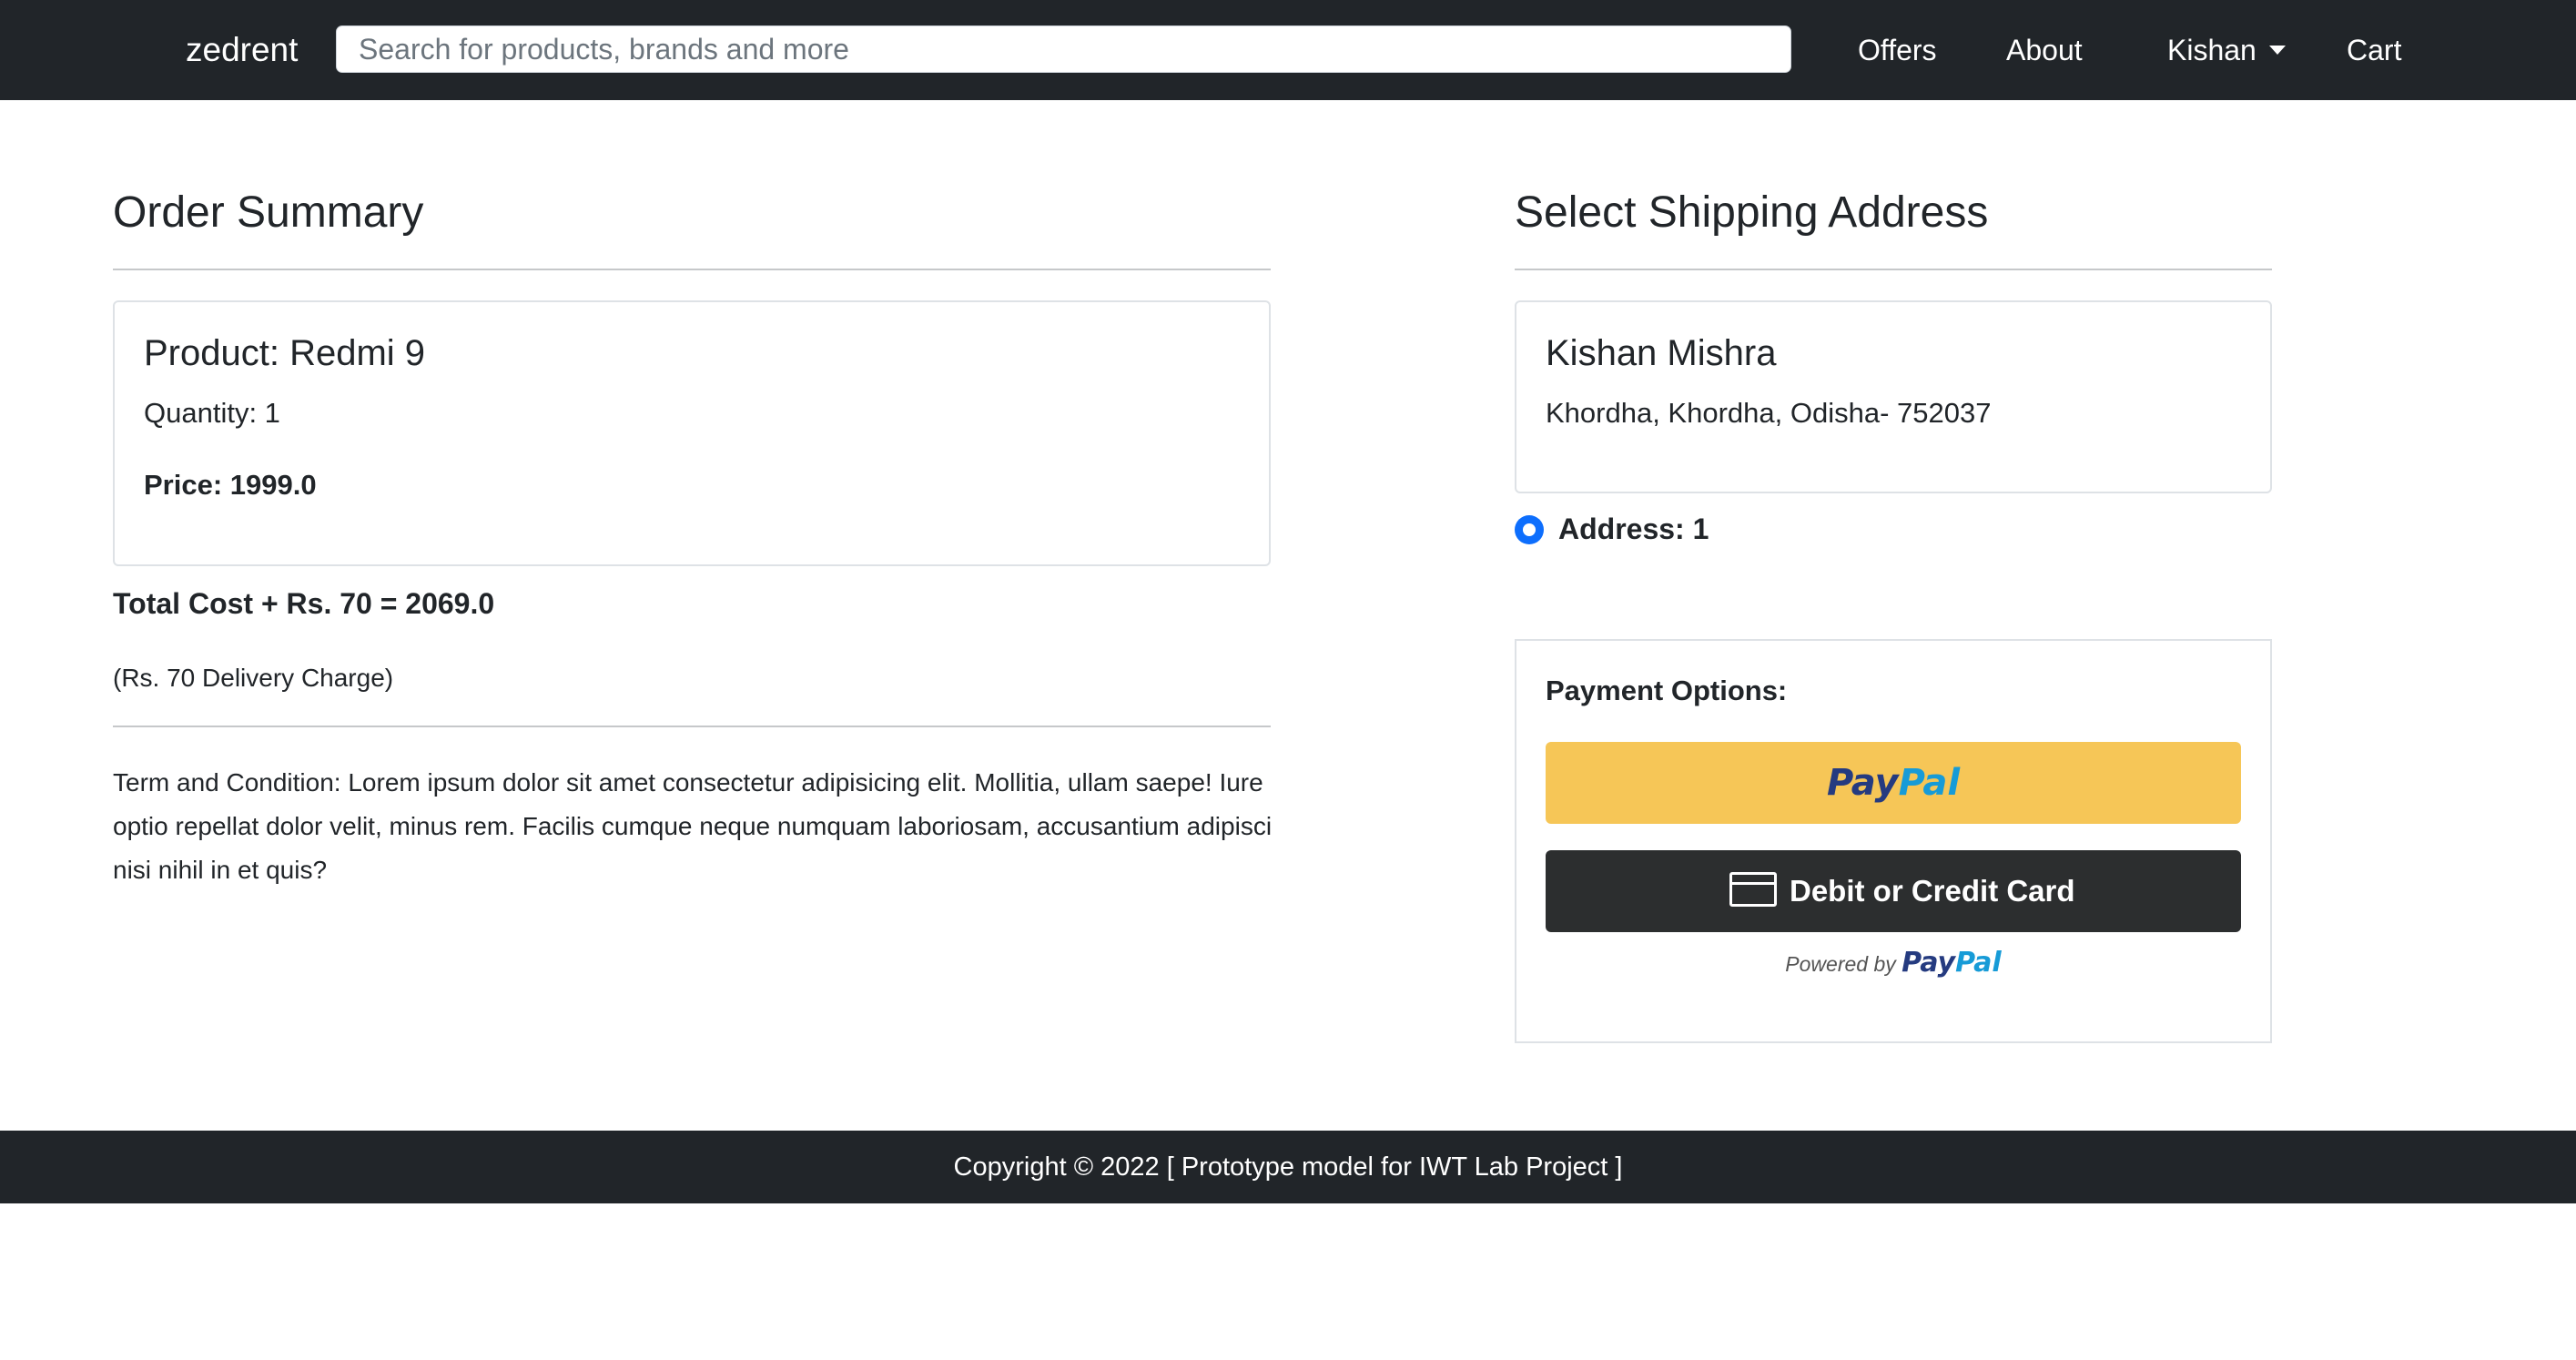 The width and height of the screenshot is (2576, 1360). I want to click on search-input, so click(1063, 49).